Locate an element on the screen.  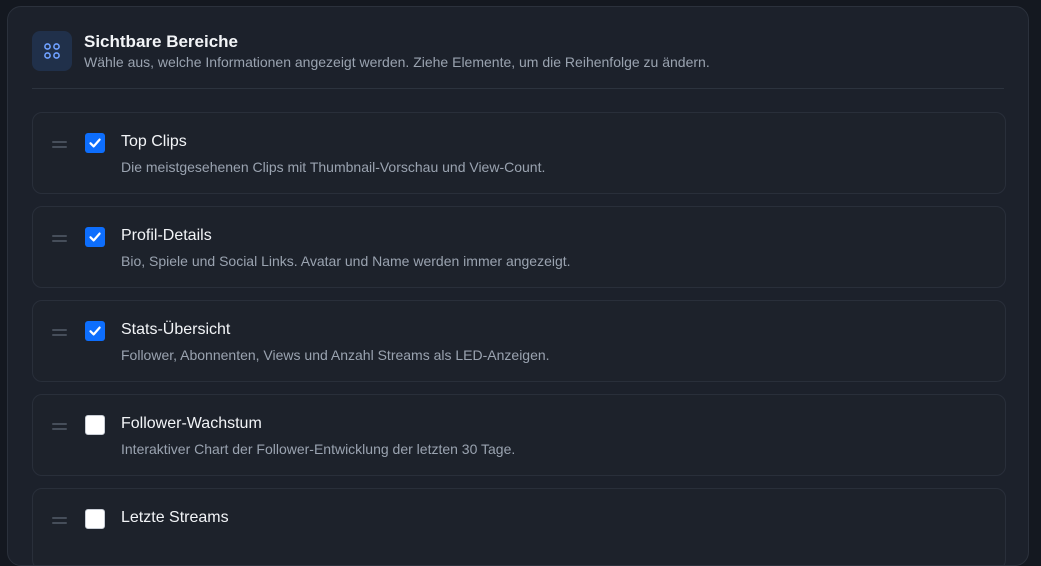
item-title: Top Clips is located at coordinates (154, 141).